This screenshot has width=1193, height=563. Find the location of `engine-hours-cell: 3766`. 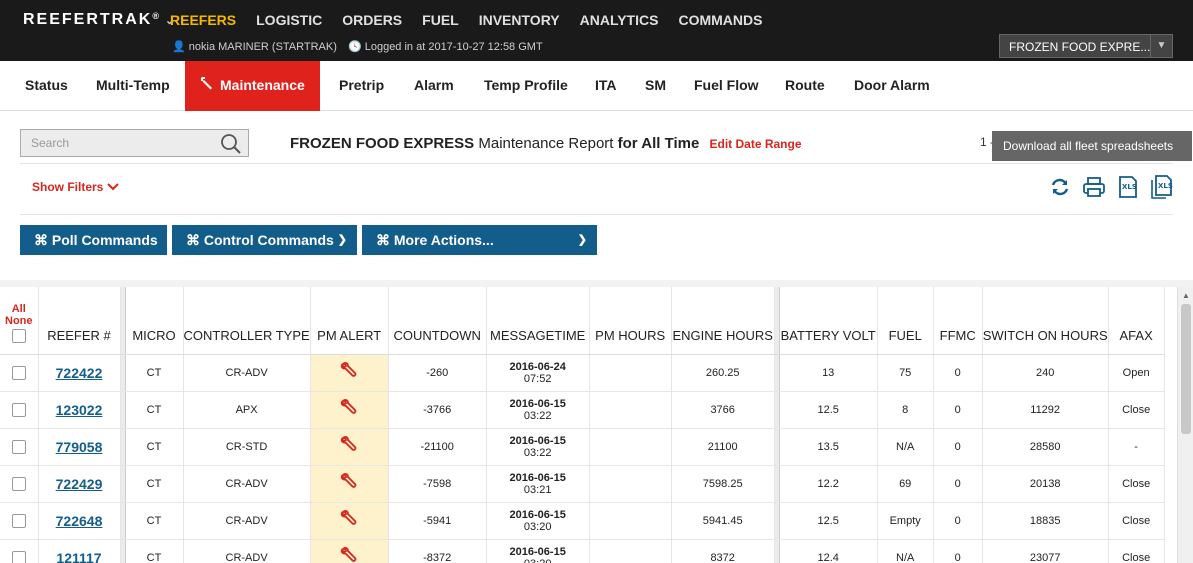

engine-hours-cell: 3766 is located at coordinates (723, 410).